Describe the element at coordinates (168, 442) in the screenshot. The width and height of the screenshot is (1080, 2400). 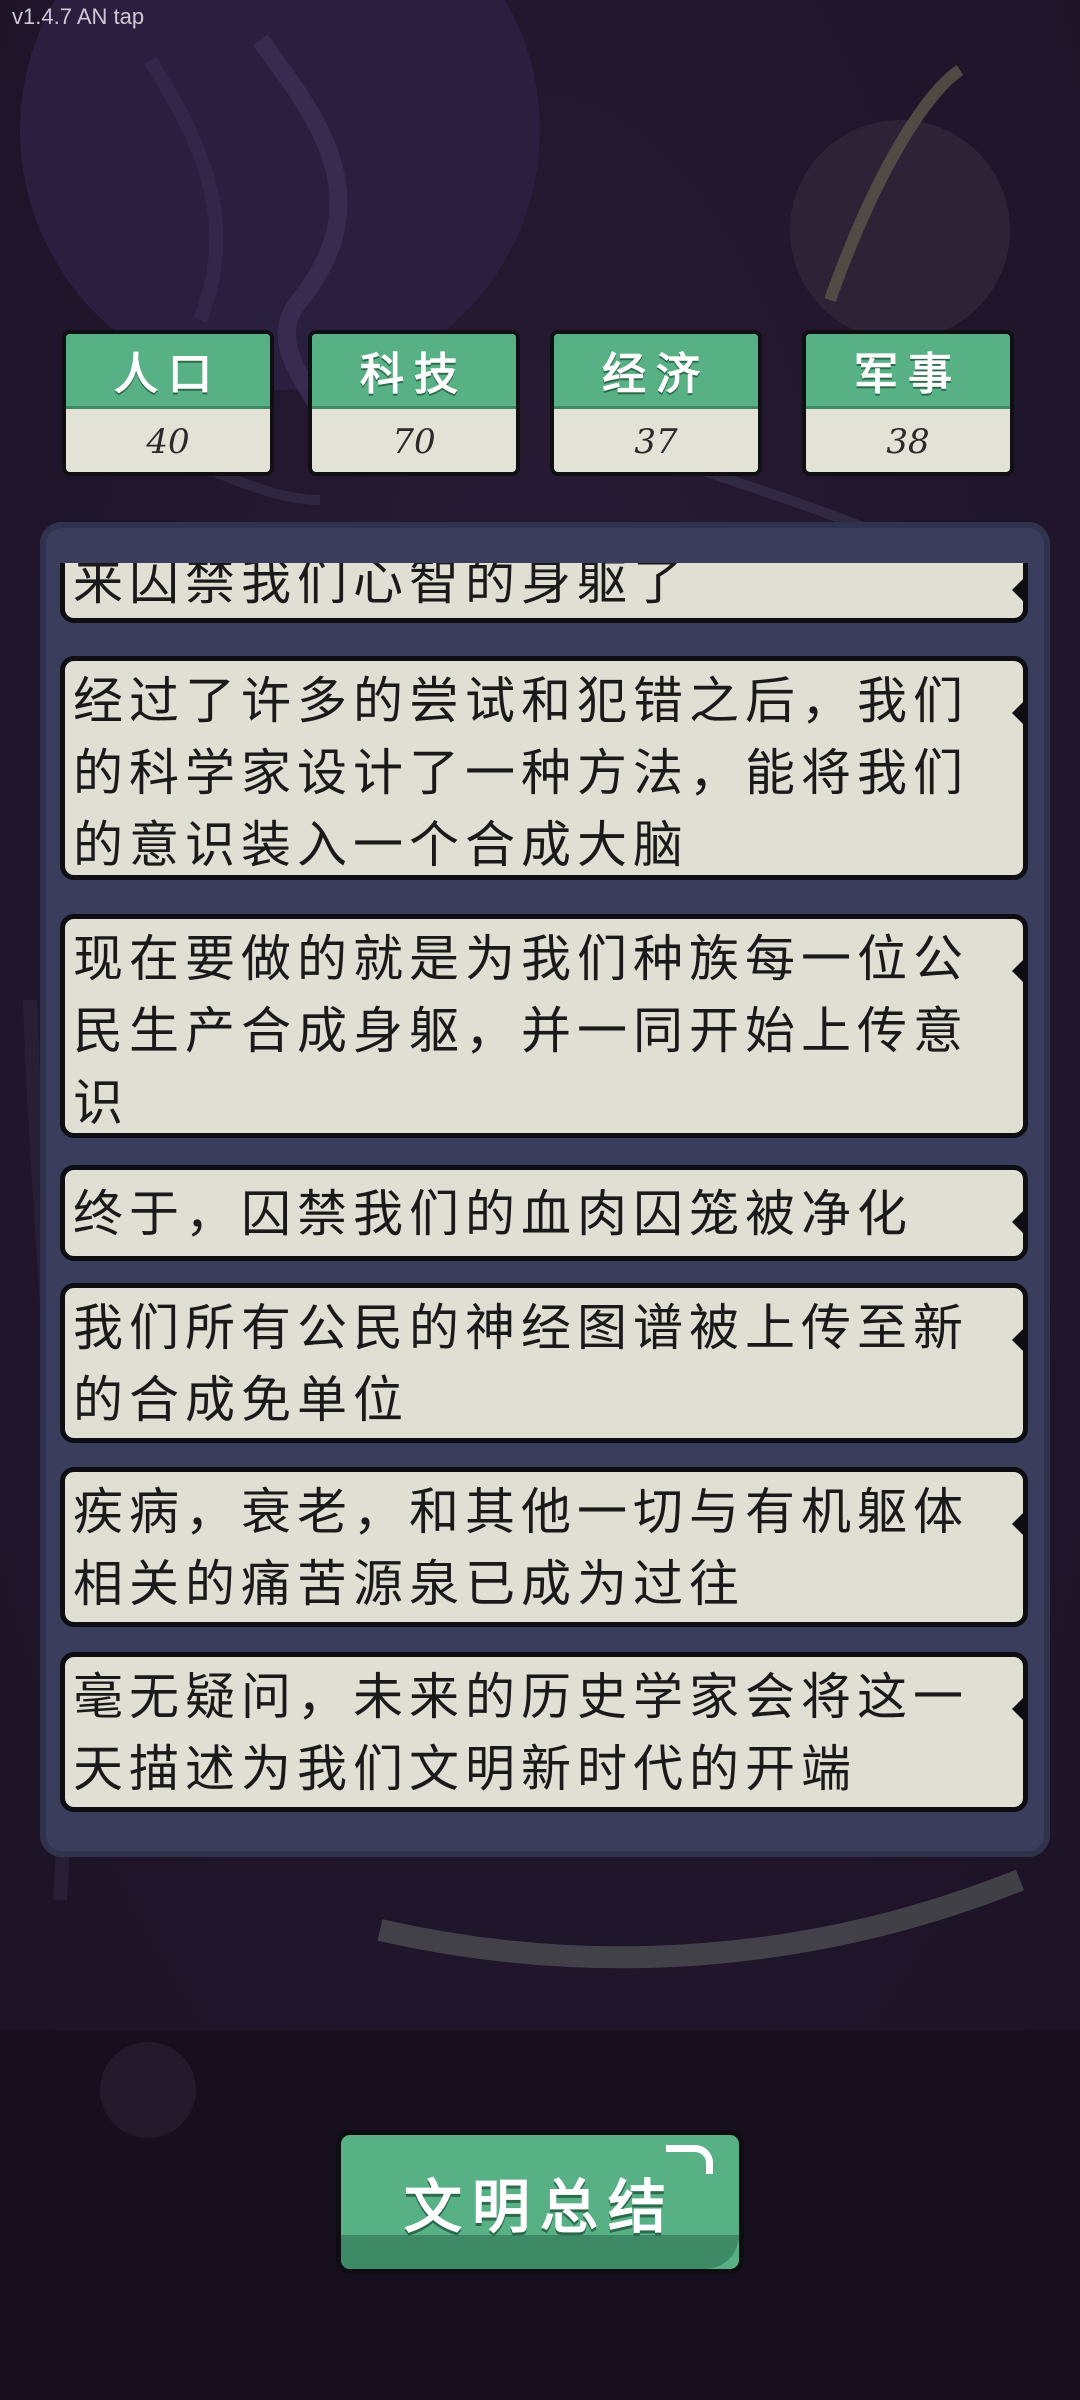
I see `stat-value: 40` at that location.